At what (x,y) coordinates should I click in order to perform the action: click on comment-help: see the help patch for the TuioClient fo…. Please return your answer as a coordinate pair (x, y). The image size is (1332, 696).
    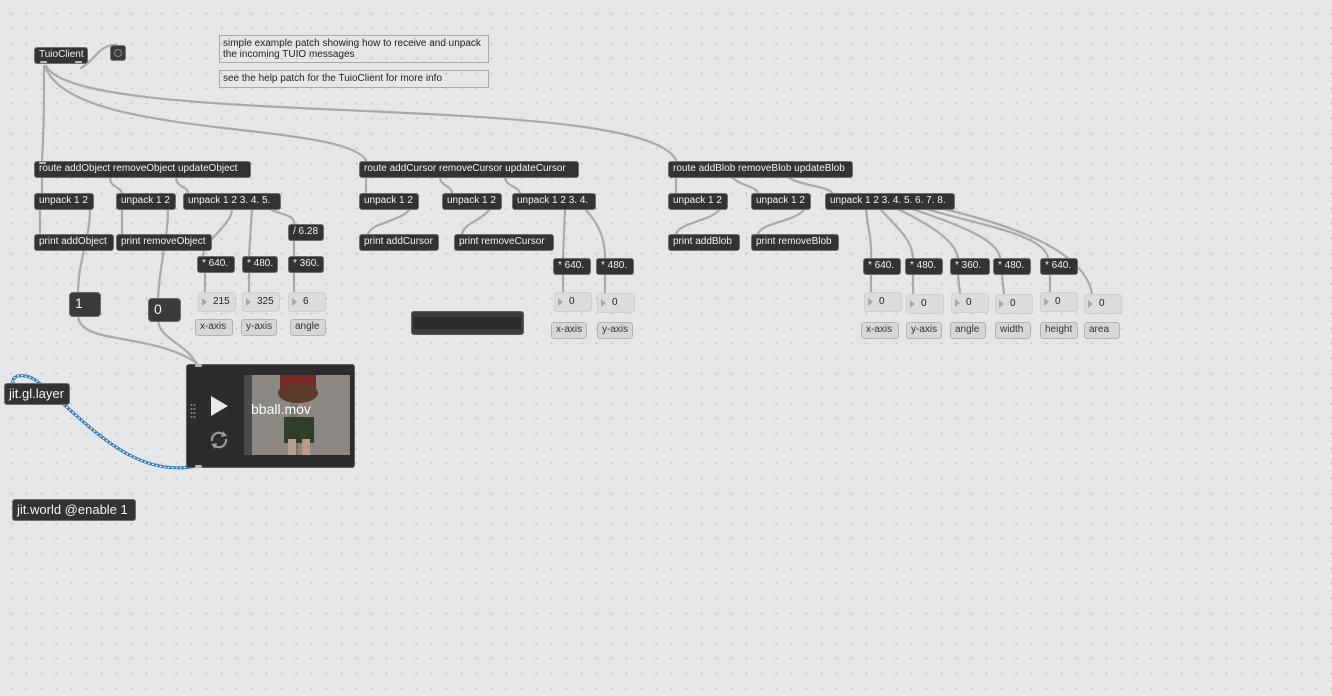
    Looking at the image, I should click on (354, 79).